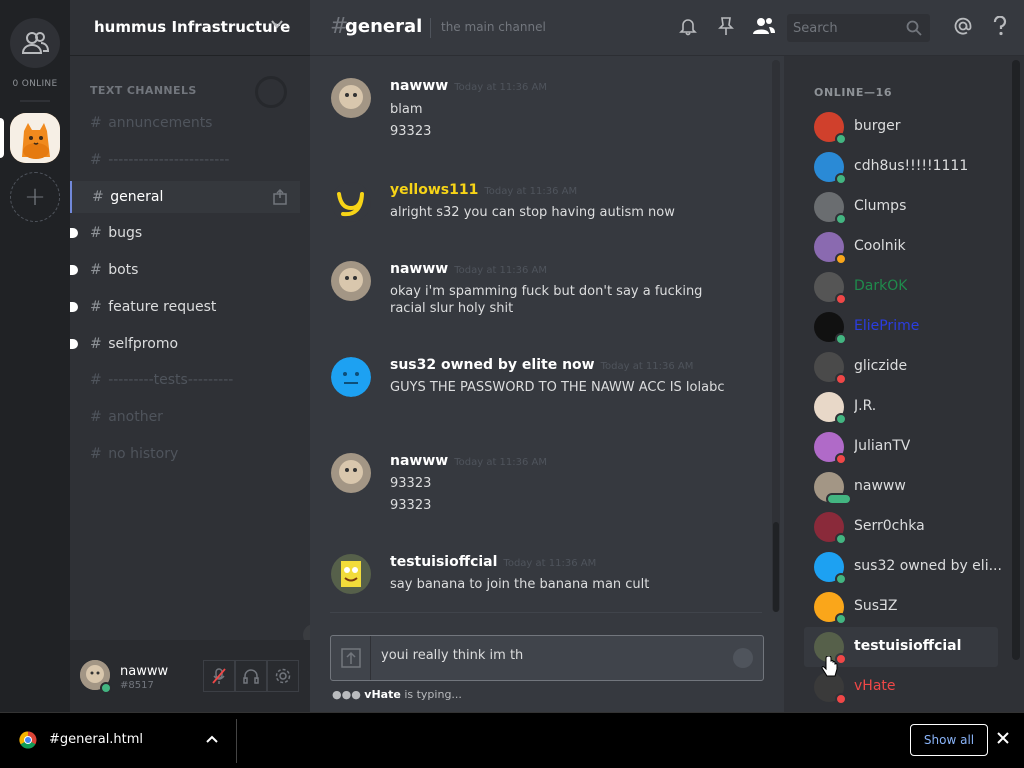 This screenshot has width=1024, height=768. Describe the element at coordinates (96, 739) in the screenshot. I see `download-filename: #general.html` at that location.